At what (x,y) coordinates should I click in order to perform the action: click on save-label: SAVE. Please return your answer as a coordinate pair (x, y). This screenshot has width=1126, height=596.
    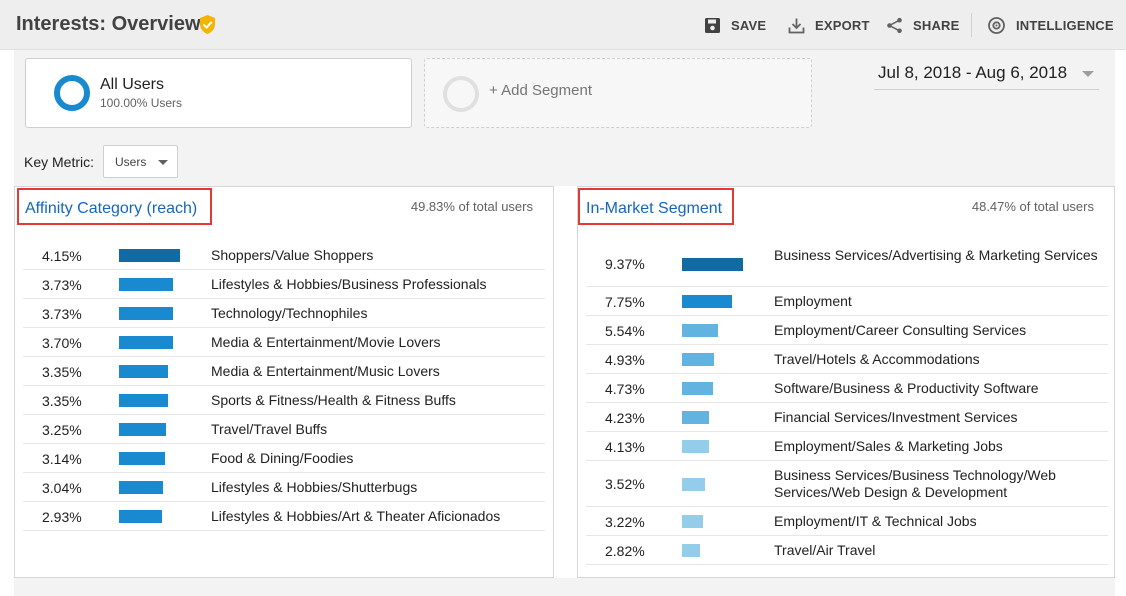
    Looking at the image, I should click on (749, 25).